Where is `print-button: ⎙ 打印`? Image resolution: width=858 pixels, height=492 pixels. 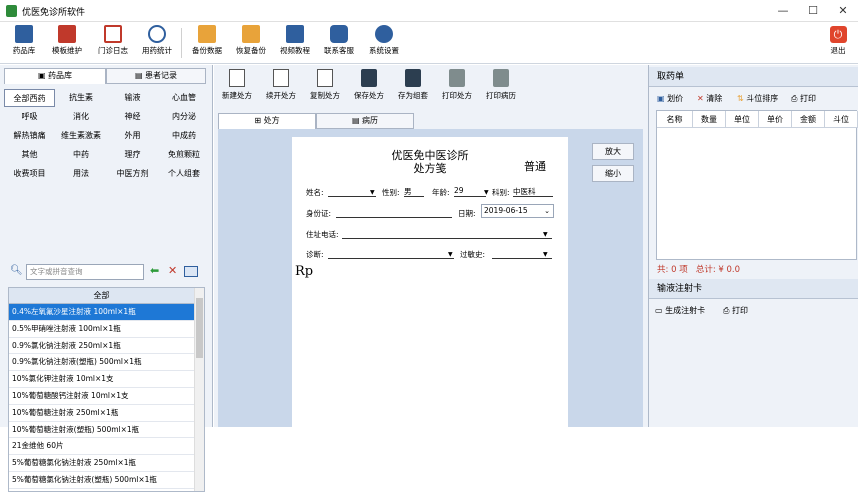
print-button: ⎙ 打印 is located at coordinates (803, 98).